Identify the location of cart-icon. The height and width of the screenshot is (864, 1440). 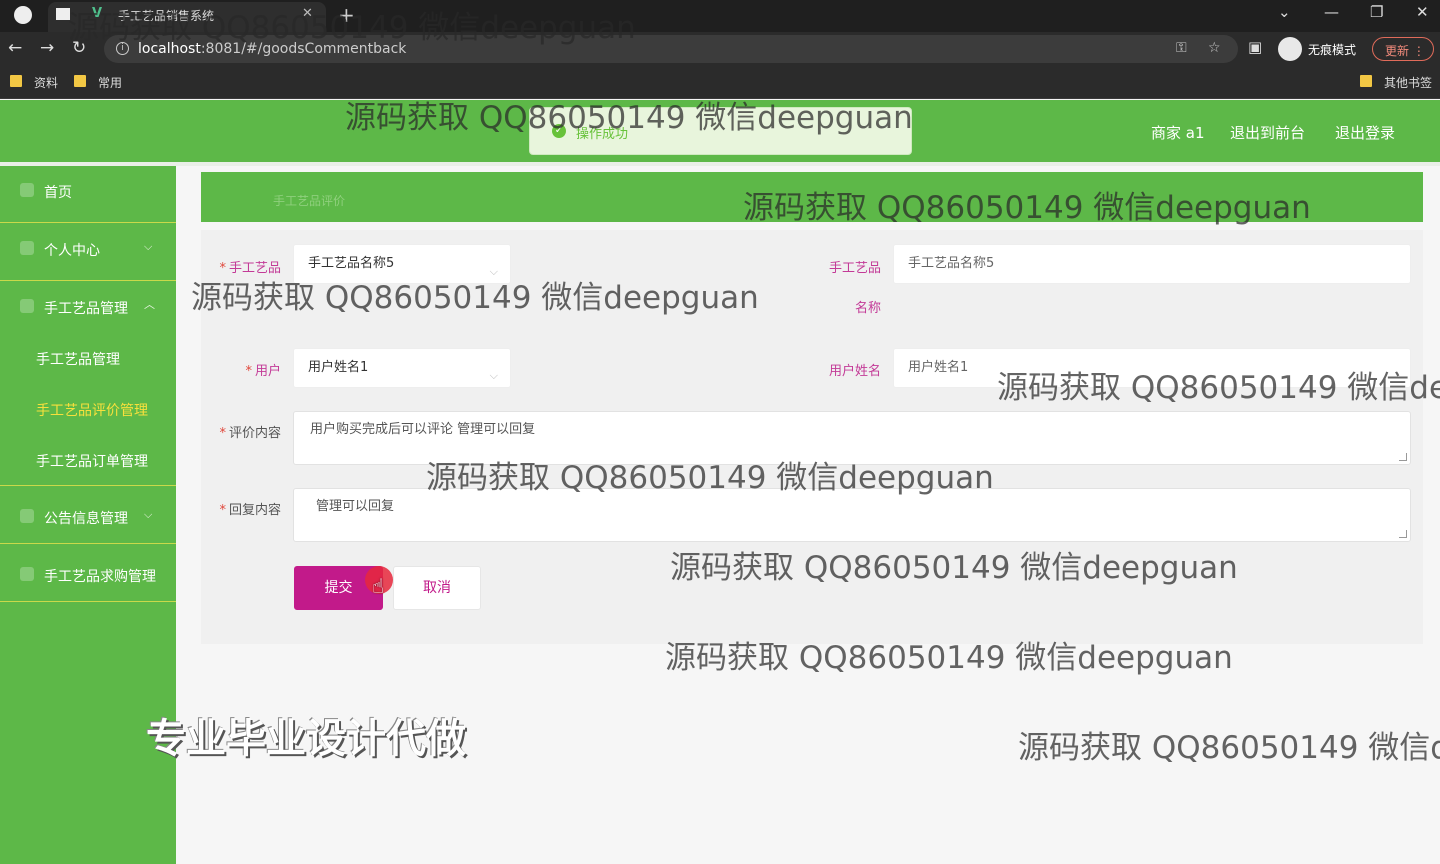
(27, 574).